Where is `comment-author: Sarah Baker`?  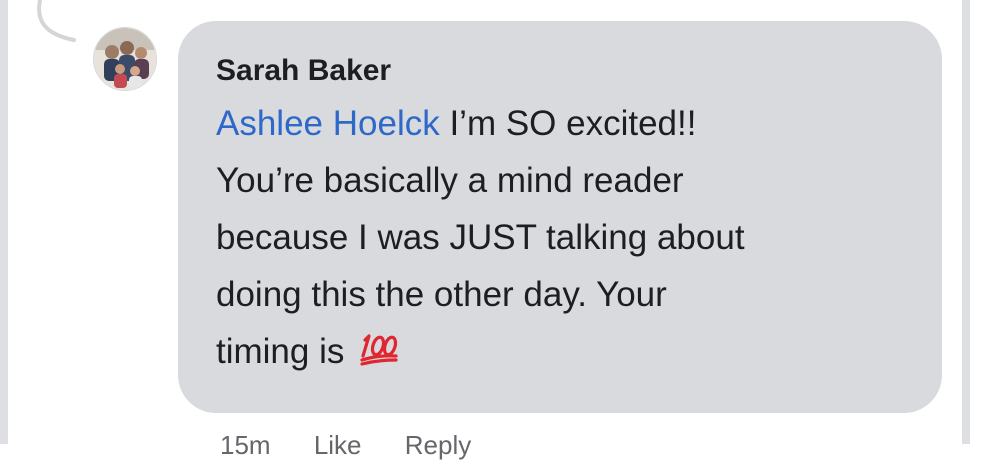
comment-author: Sarah Baker is located at coordinates (559, 71).